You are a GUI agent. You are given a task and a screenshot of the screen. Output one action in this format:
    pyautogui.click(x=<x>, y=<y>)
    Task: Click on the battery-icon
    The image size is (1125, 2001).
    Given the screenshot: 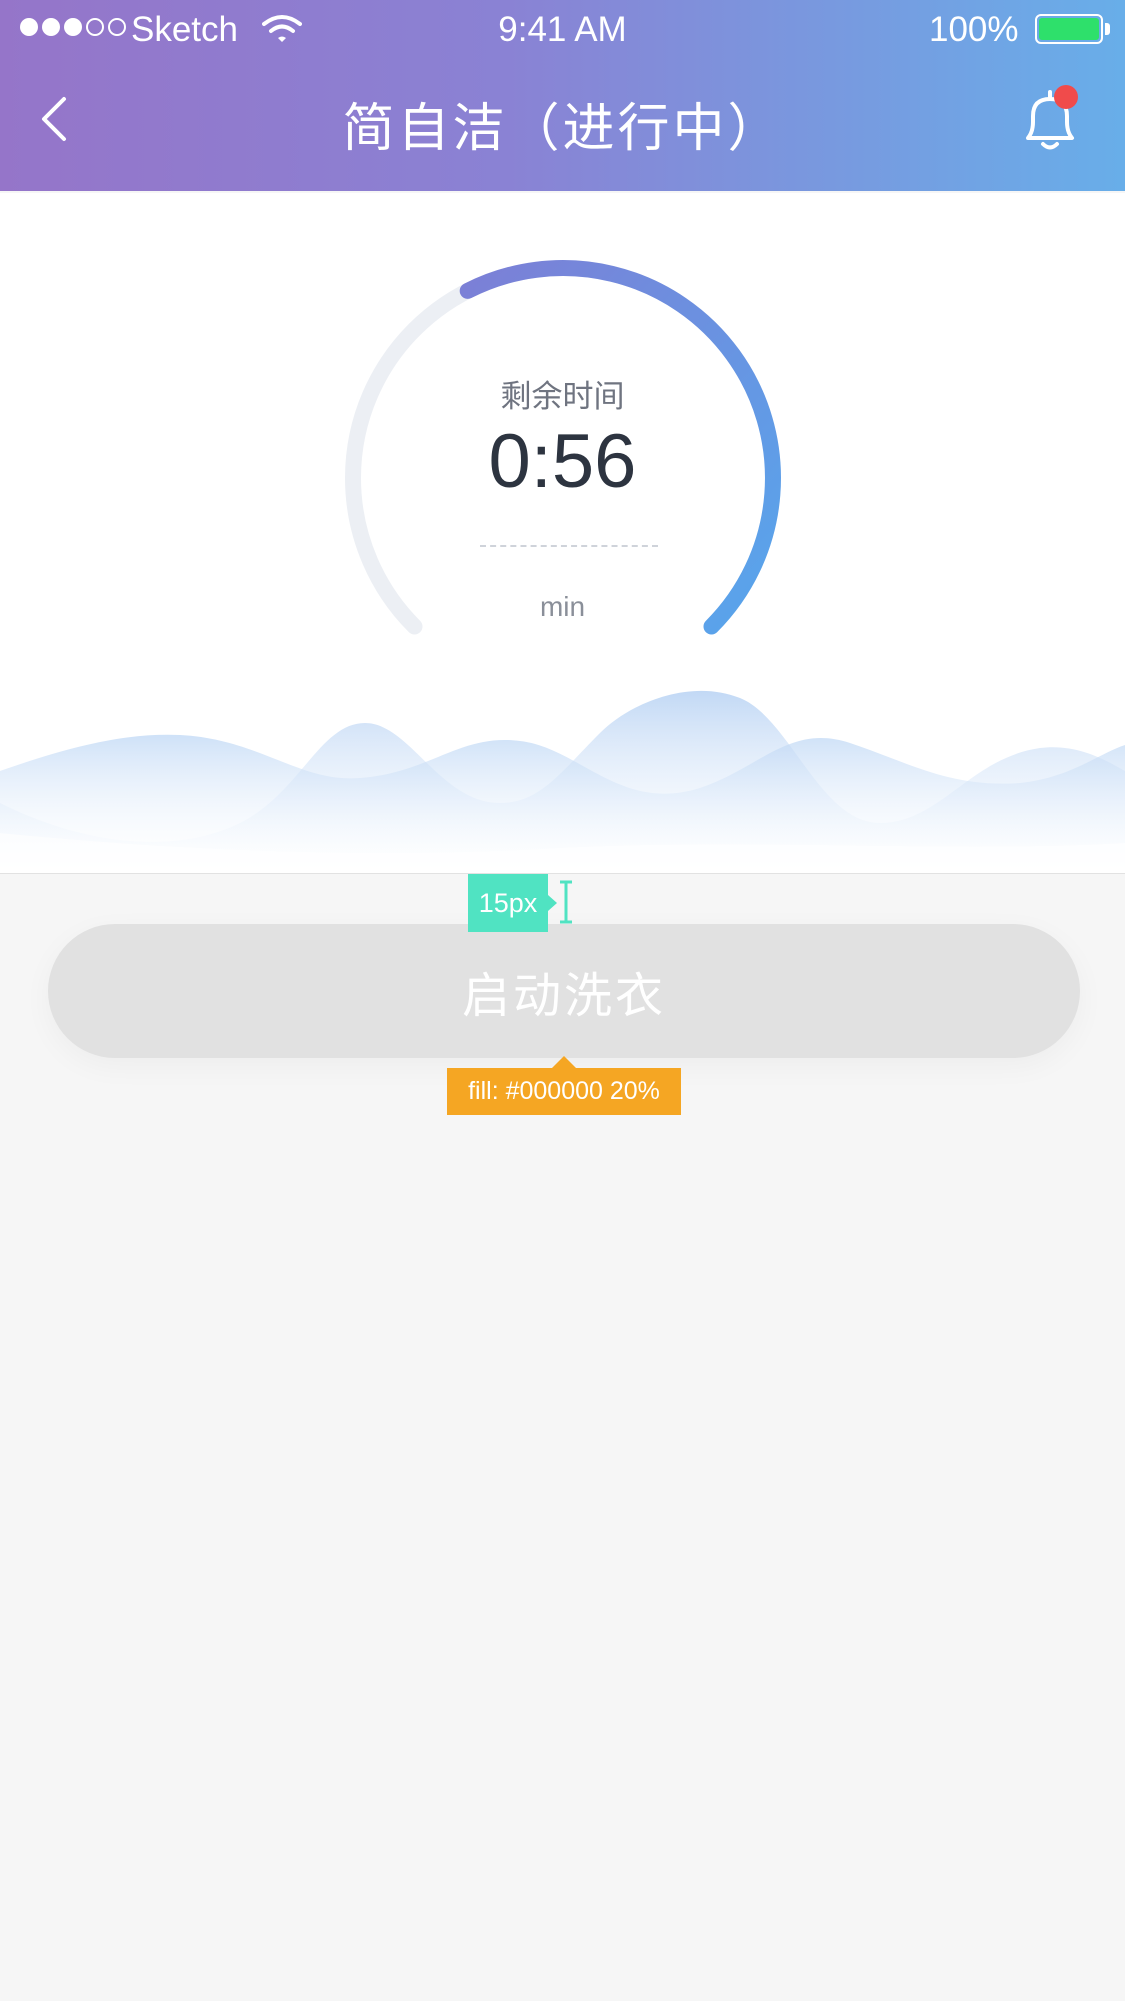 What is the action you would take?
    pyautogui.click(x=1069, y=29)
    